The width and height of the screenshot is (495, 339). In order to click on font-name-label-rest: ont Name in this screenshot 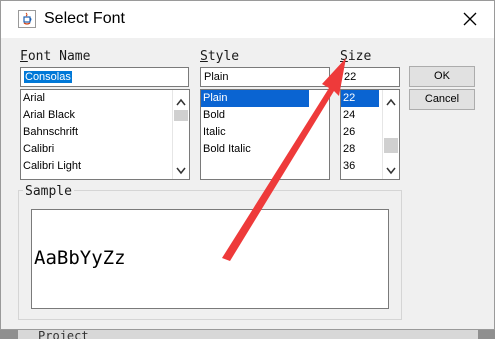, I will do `click(59, 56)`.